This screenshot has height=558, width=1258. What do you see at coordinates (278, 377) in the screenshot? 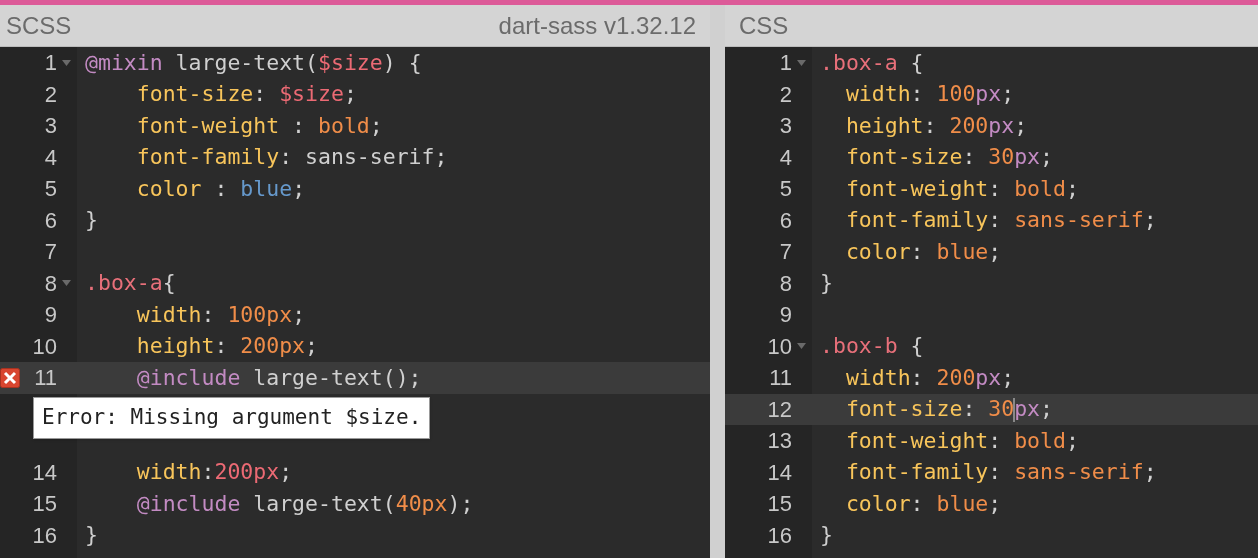
I see `code-line: @include large-text();` at bounding box center [278, 377].